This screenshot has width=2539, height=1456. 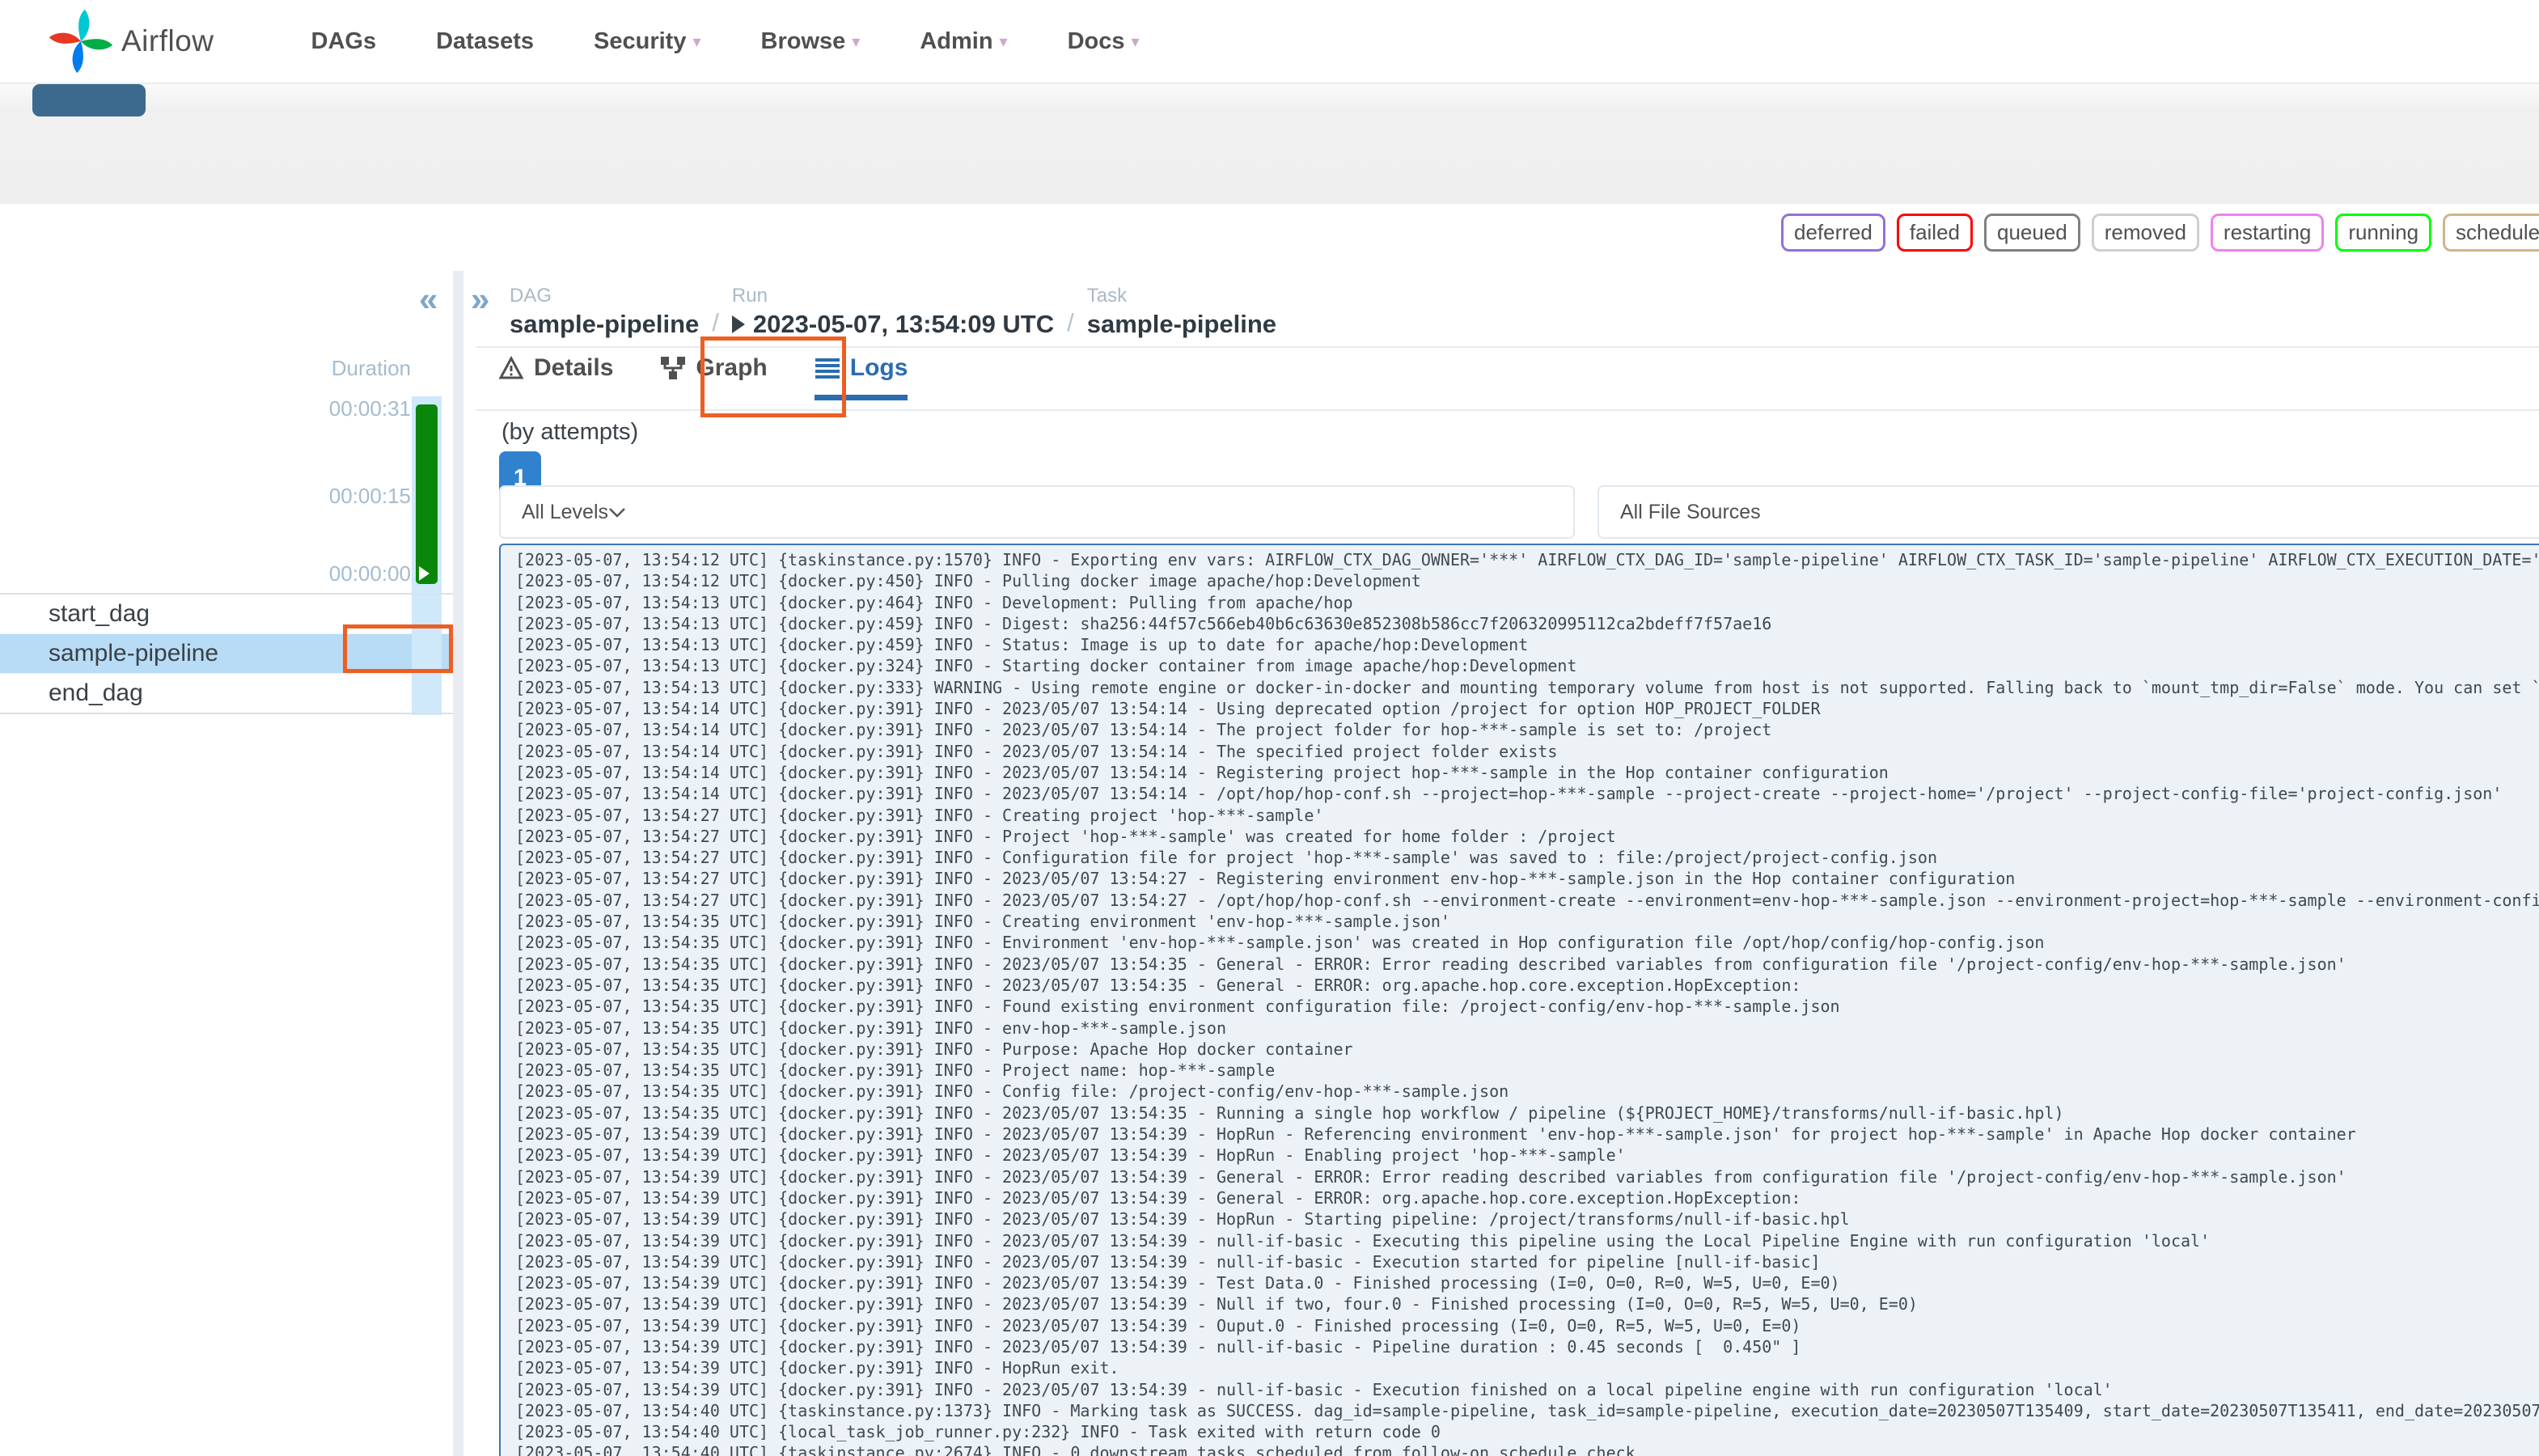 What do you see at coordinates (427, 494) in the screenshot?
I see `run-duration-bar` at bounding box center [427, 494].